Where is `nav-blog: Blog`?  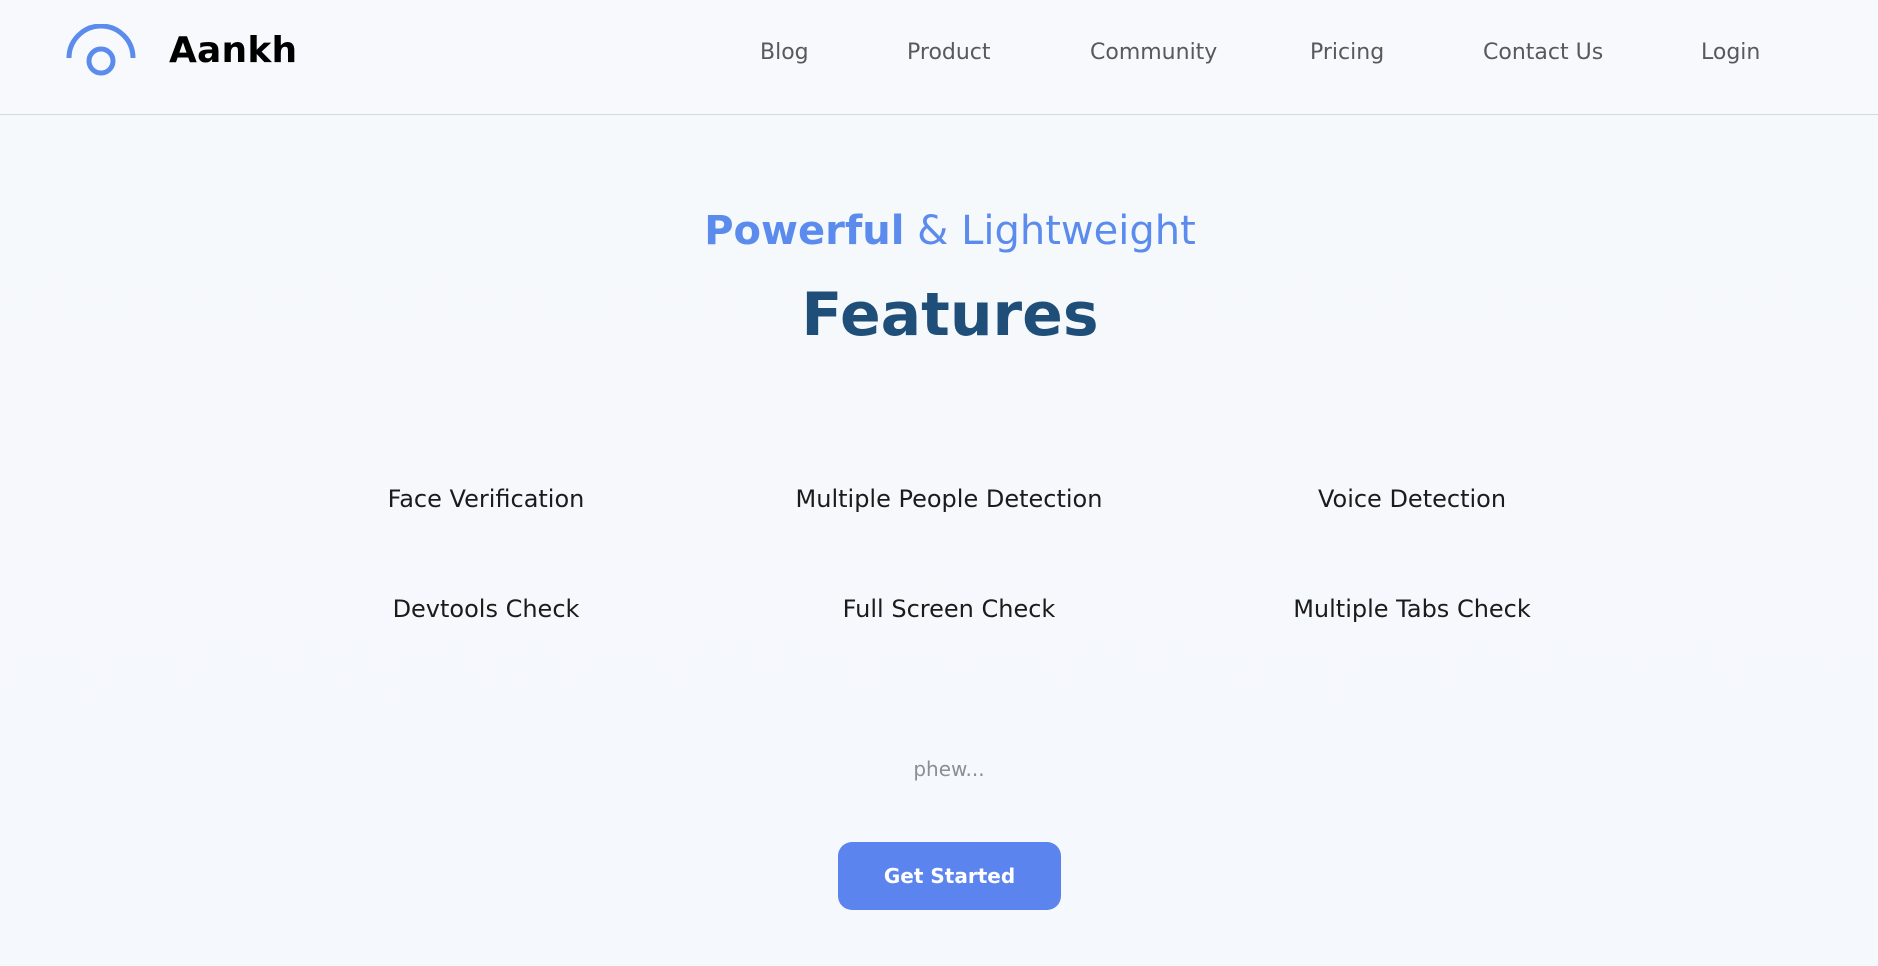
nav-blog: Blog is located at coordinates (784, 52).